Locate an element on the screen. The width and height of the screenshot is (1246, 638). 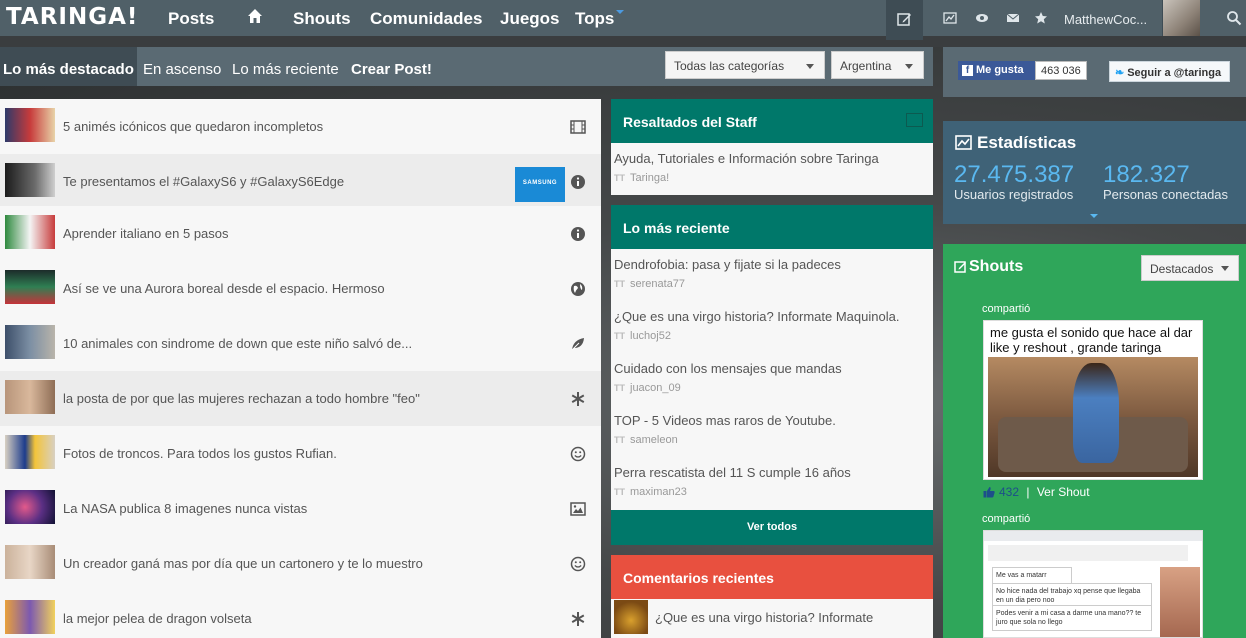
recent-item-title: Dendrofobia: pasa y fijate si la padeces is located at coordinates (727, 264).